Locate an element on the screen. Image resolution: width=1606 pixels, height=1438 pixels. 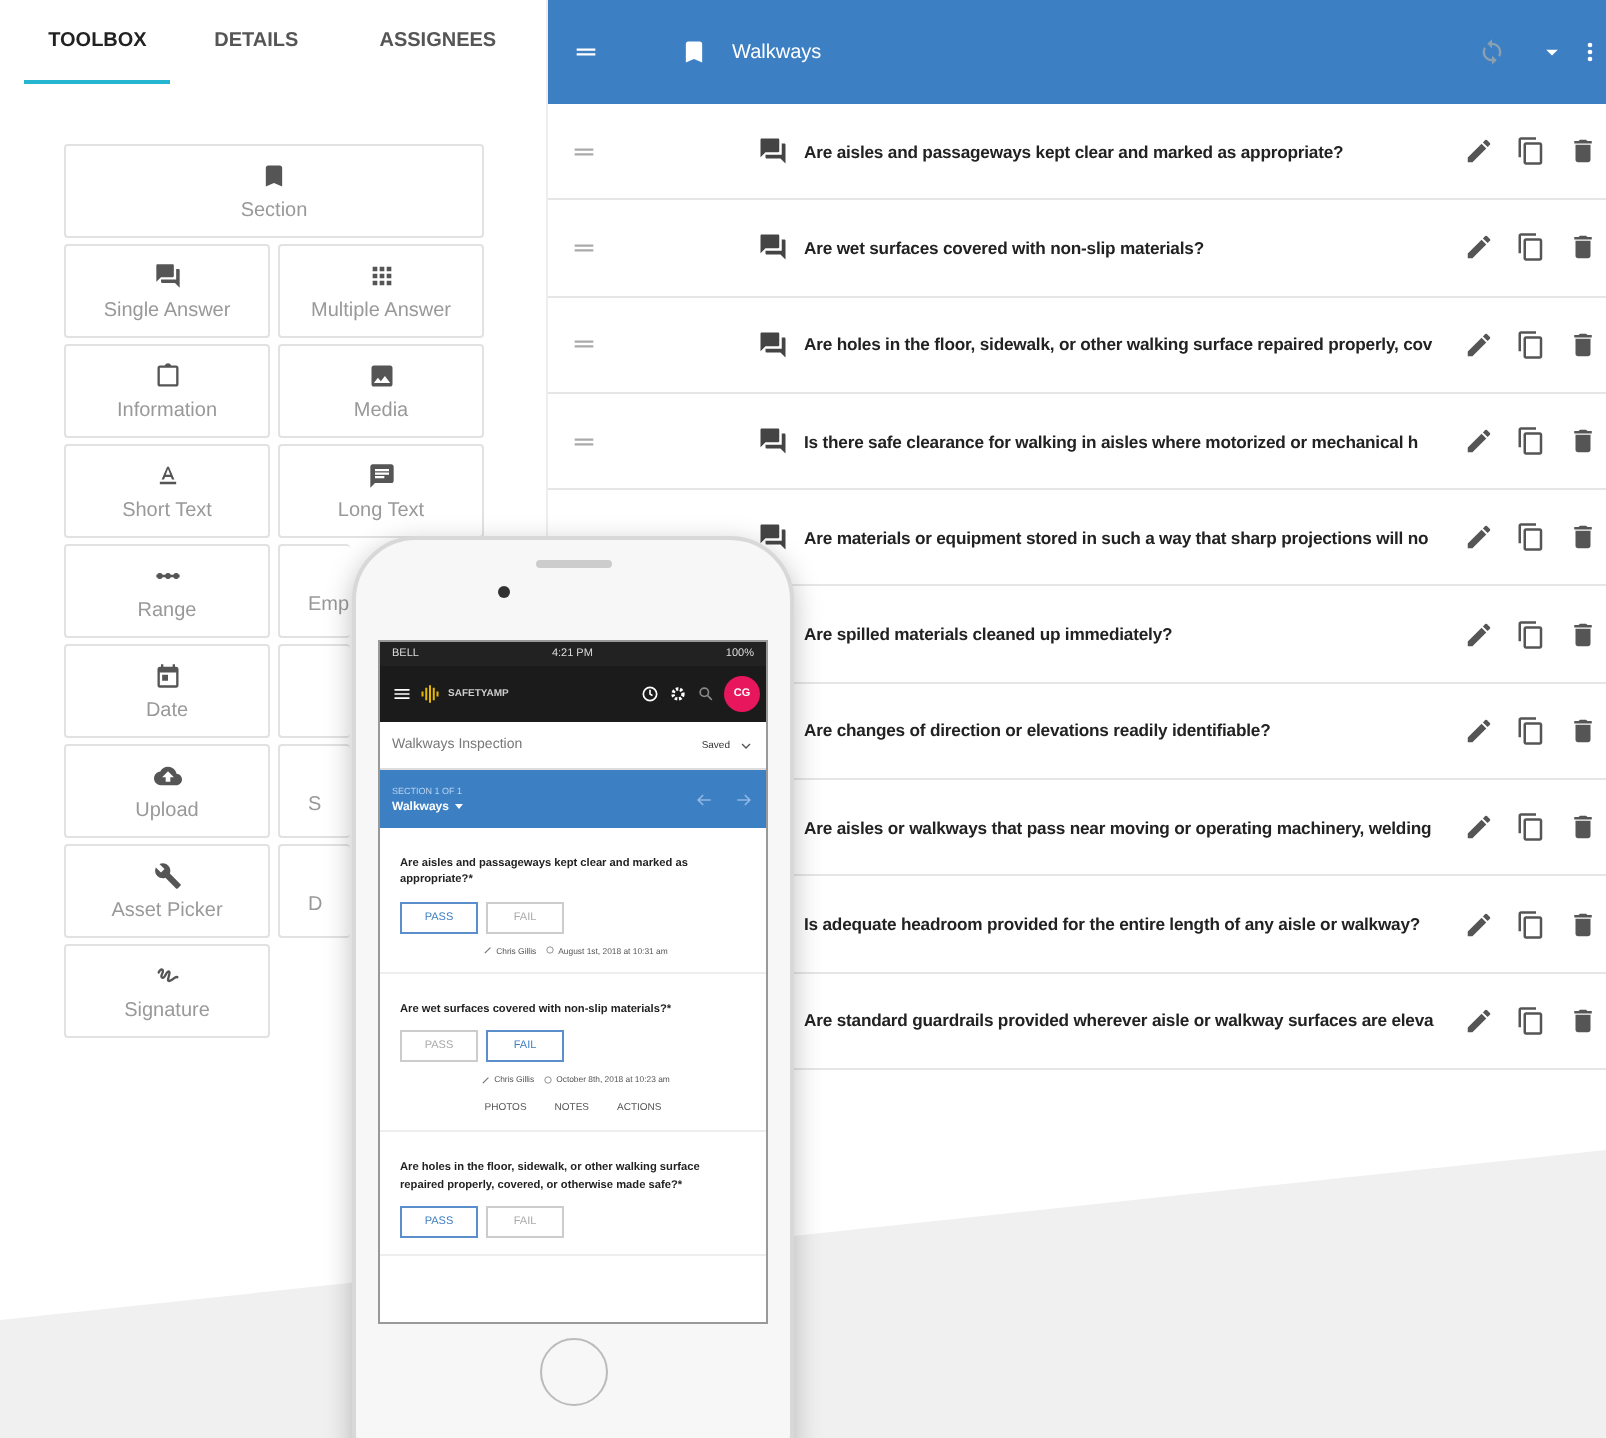
toolbox-tile: Upload is located at coordinates (167, 791).